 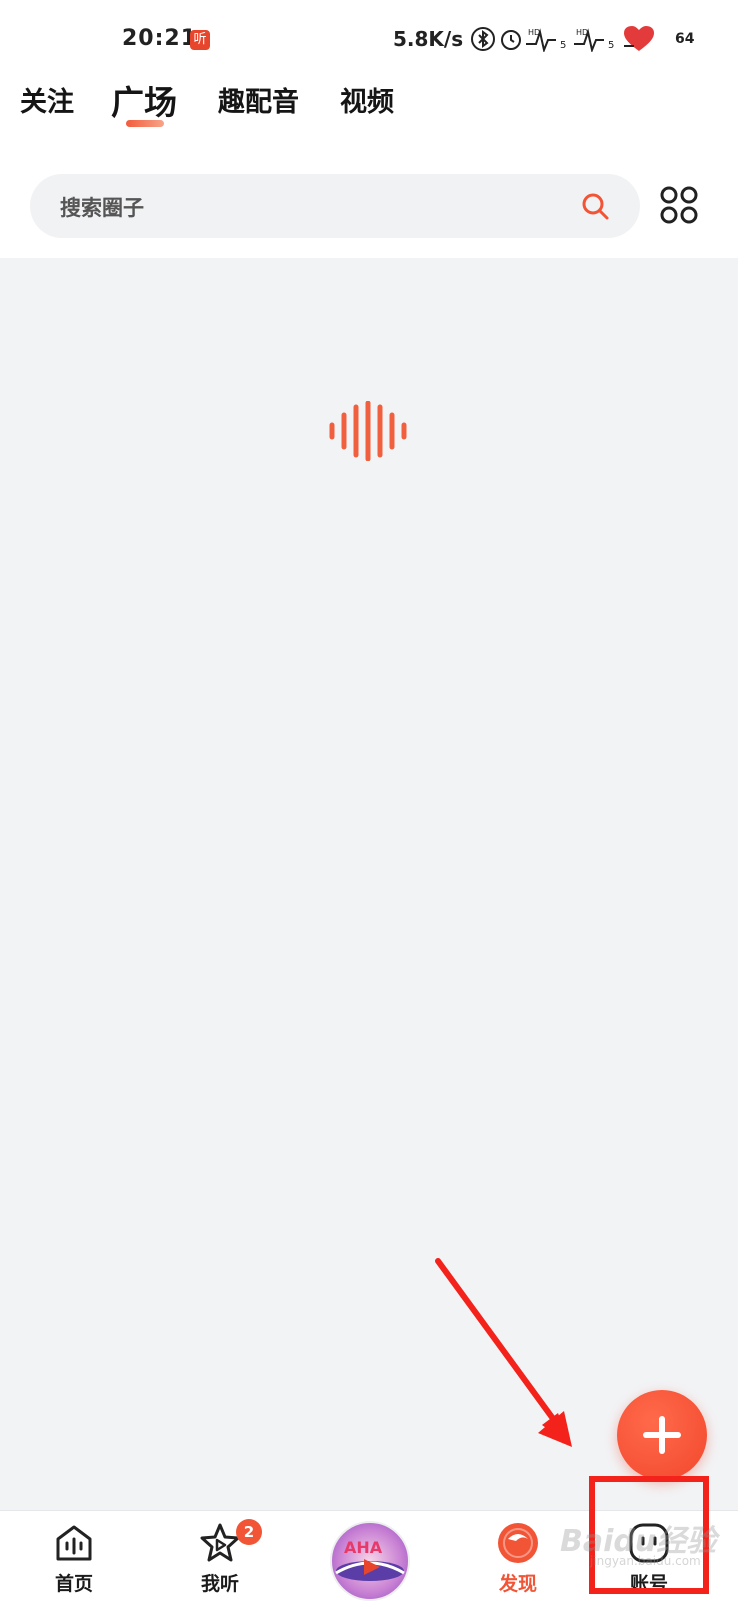 I want to click on nav-label: 首页, so click(x=73, y=1584).